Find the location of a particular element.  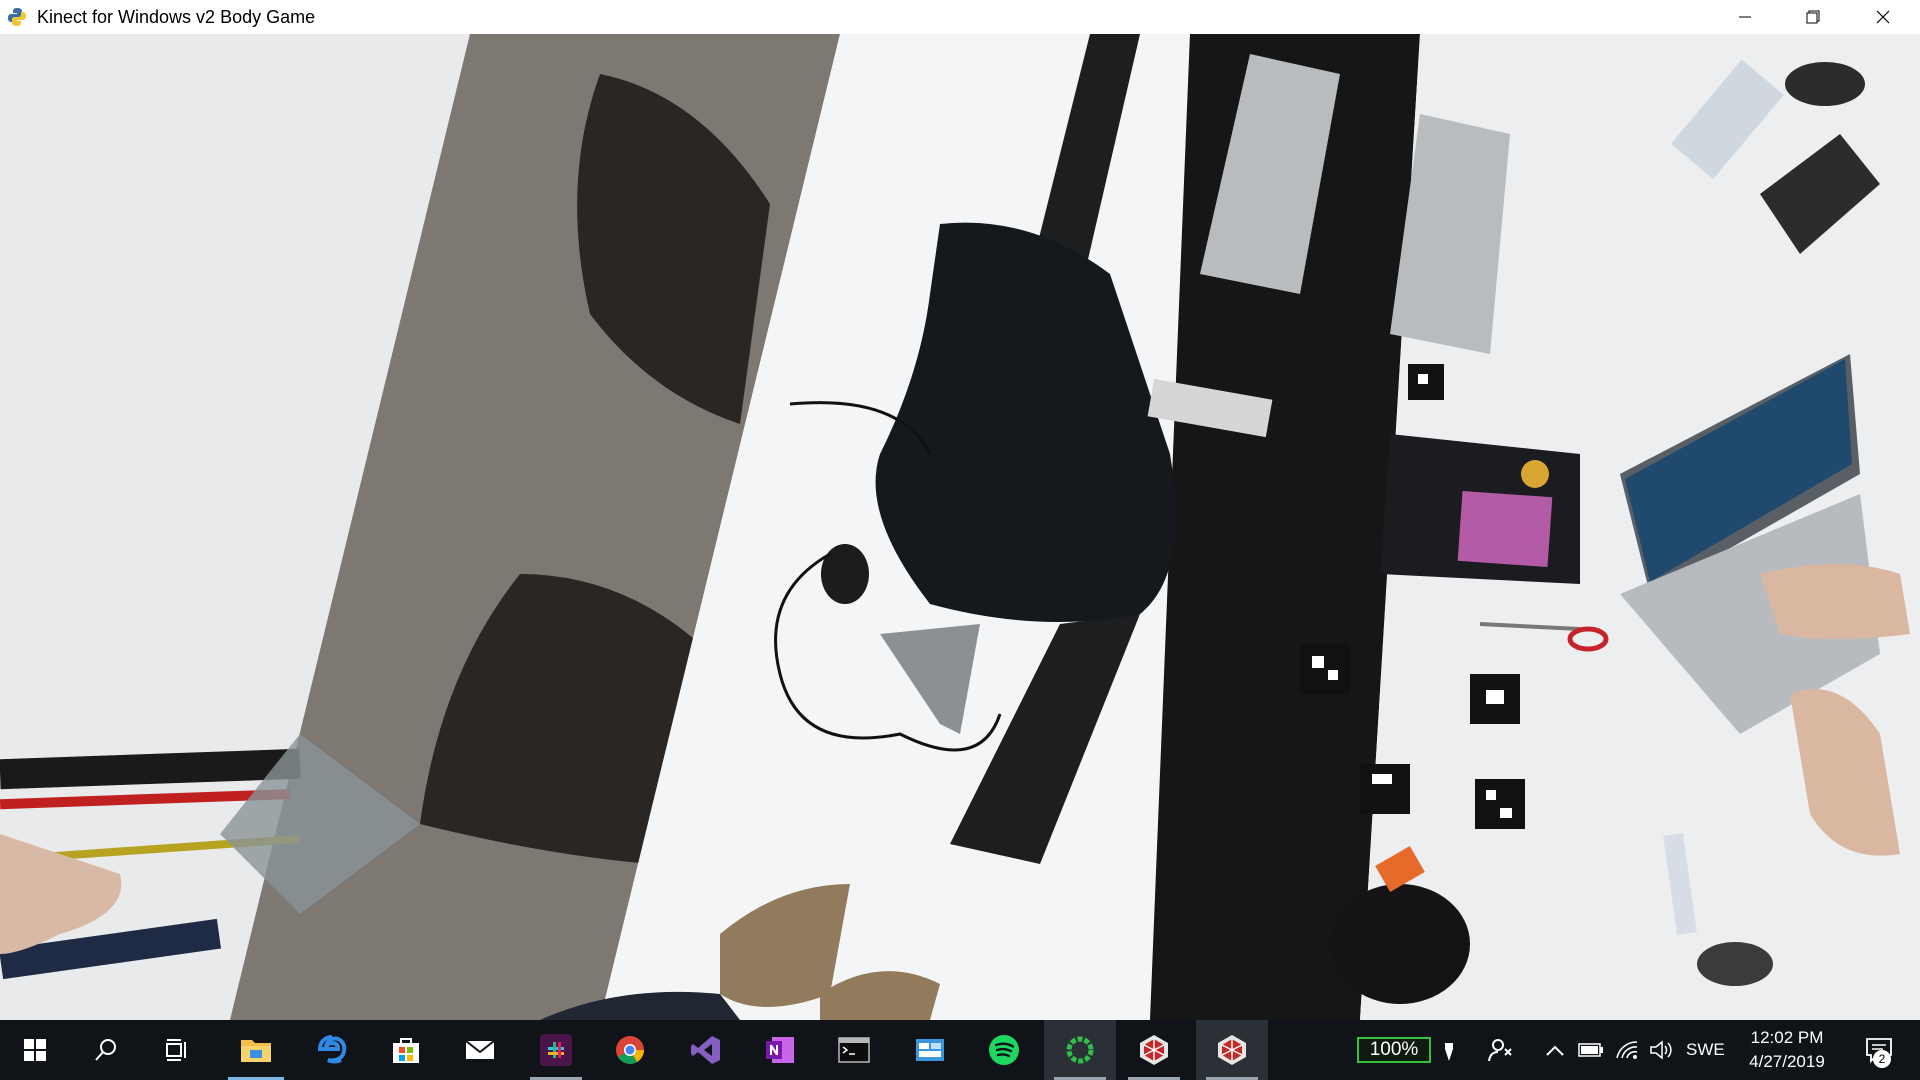

green-ring-app-button is located at coordinates (1080, 1050).